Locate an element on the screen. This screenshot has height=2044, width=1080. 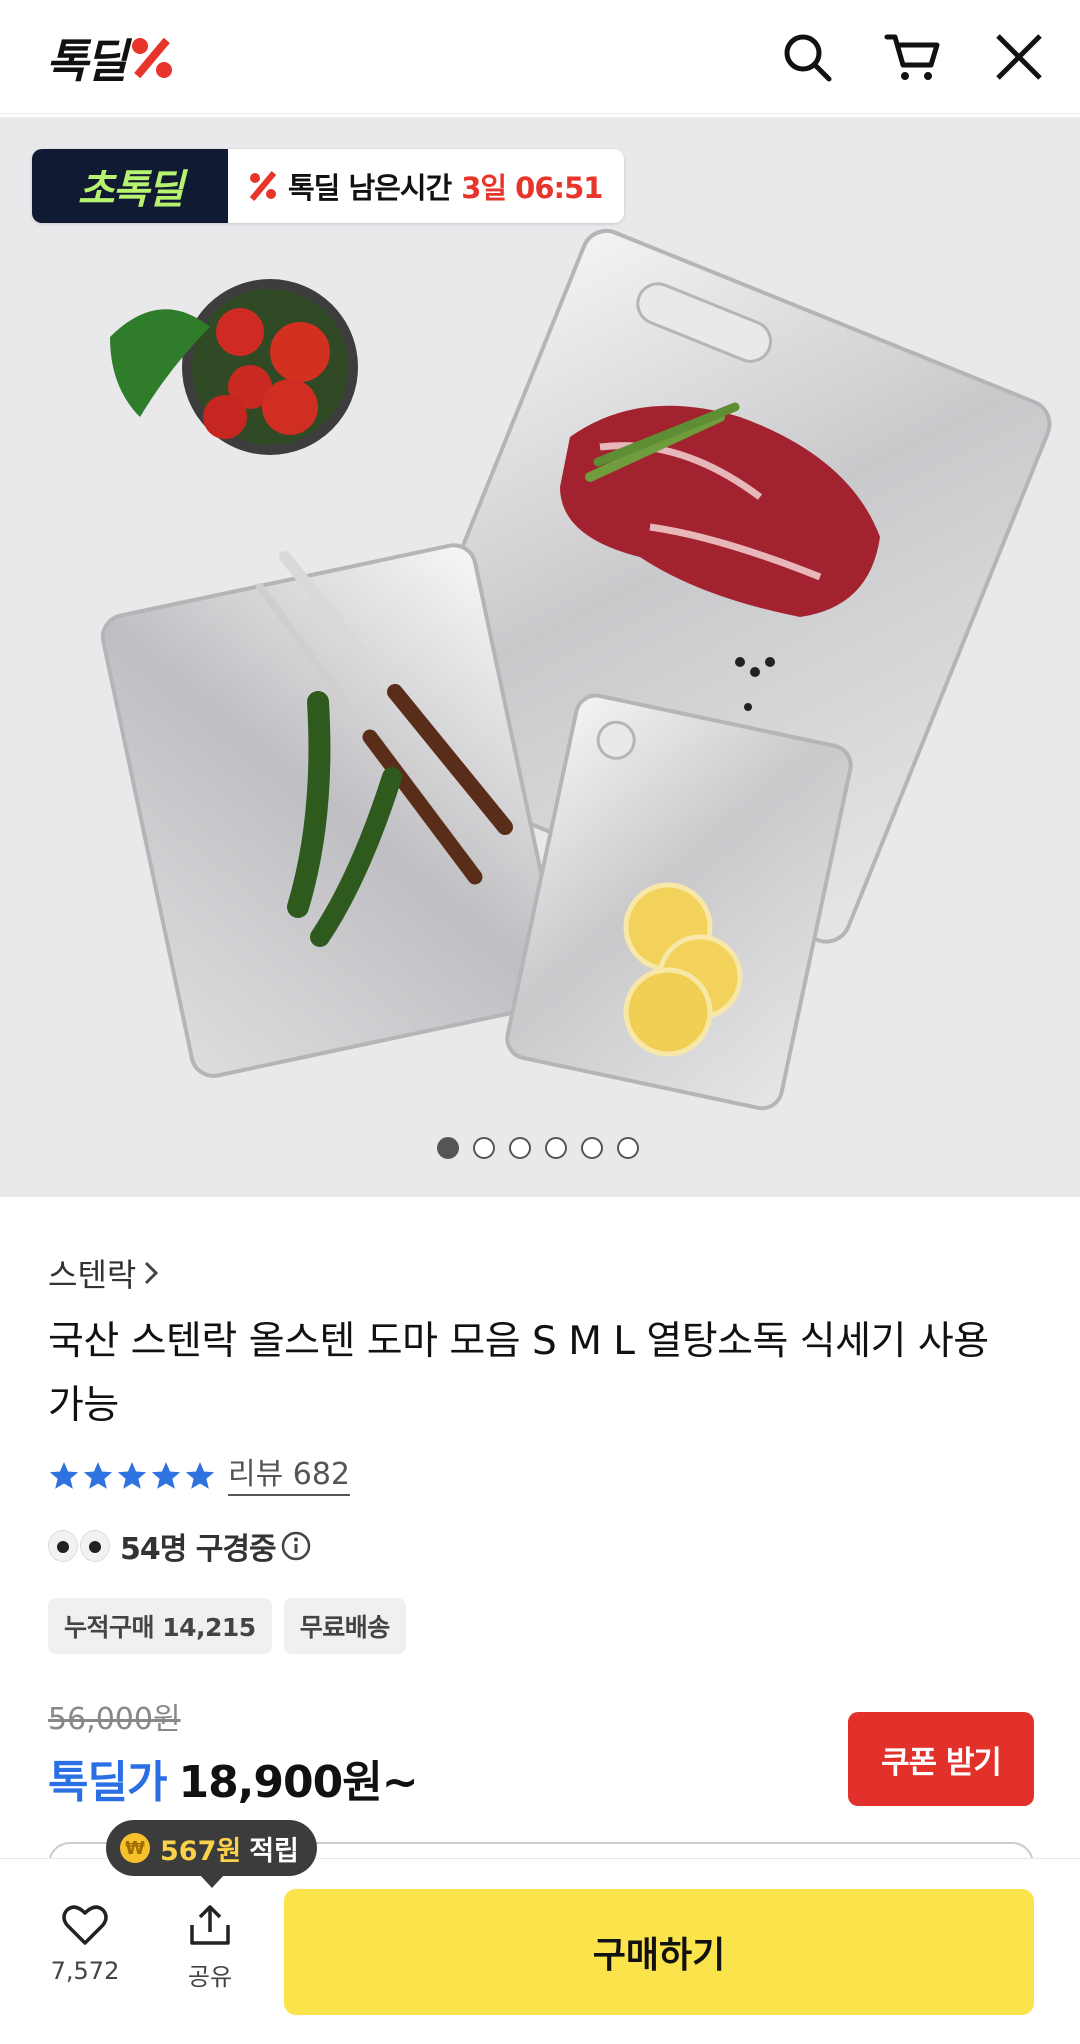
talkdeal-logo: 톡딜 is located at coordinates (110, 58).